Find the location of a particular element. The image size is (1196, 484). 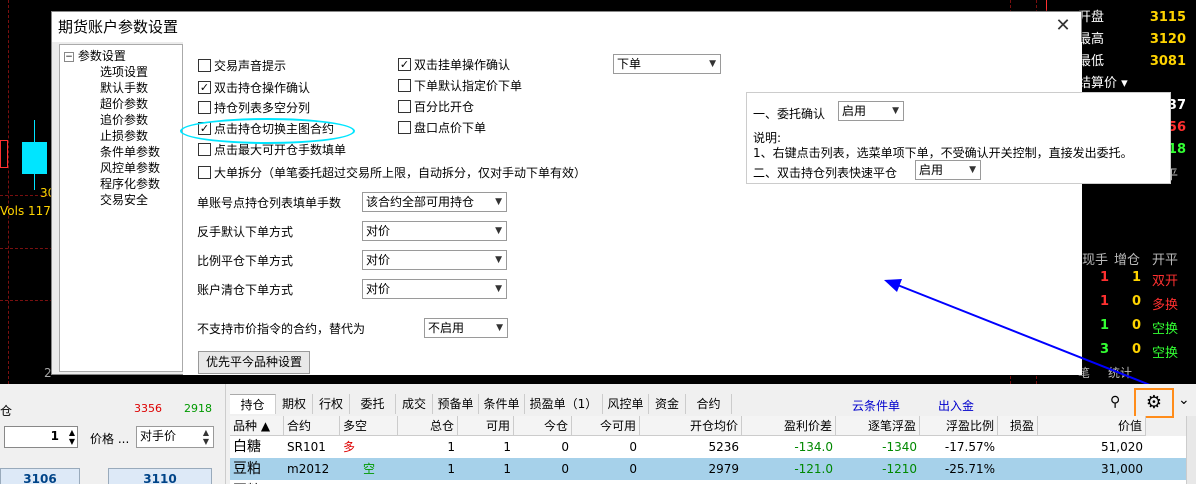

tree-root-label: 参数设置 is located at coordinates (101, 56).